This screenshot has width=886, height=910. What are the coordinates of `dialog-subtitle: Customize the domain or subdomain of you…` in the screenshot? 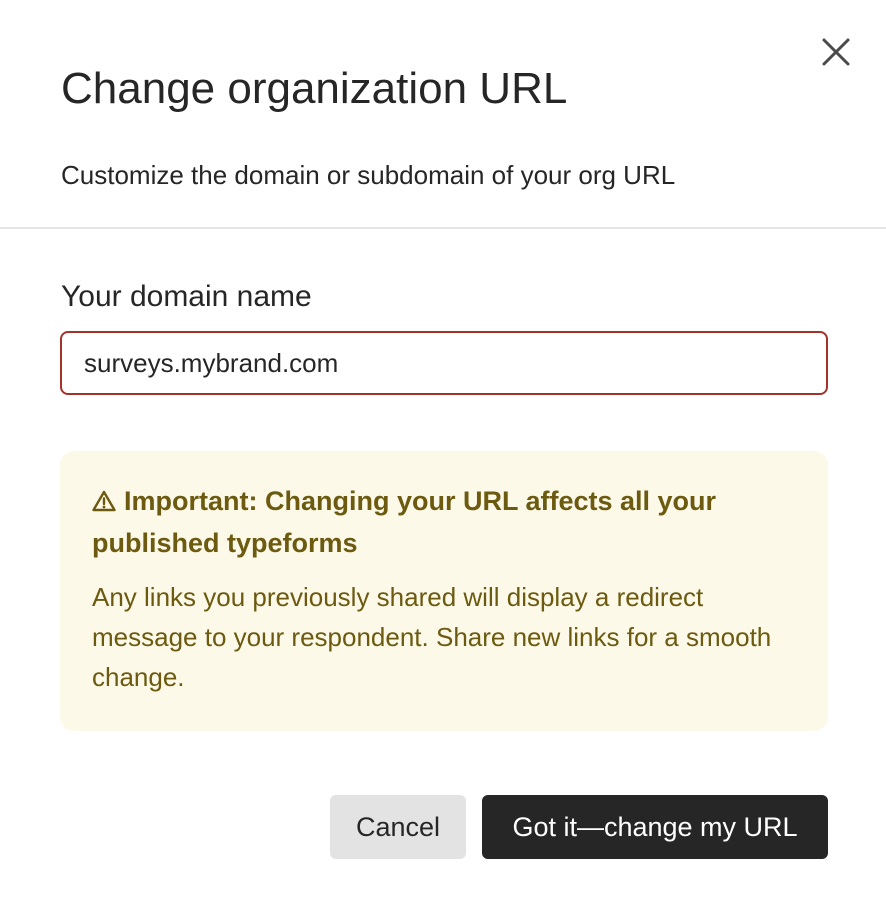 It's located at (368, 175).